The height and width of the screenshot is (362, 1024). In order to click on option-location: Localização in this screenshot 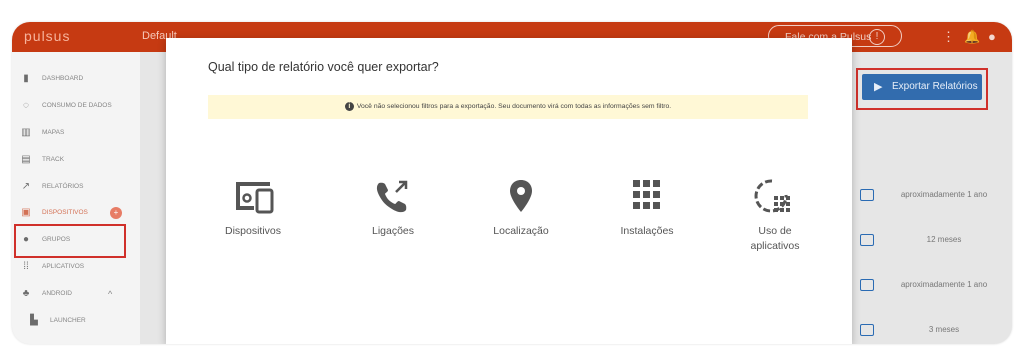, I will do `click(521, 208)`.